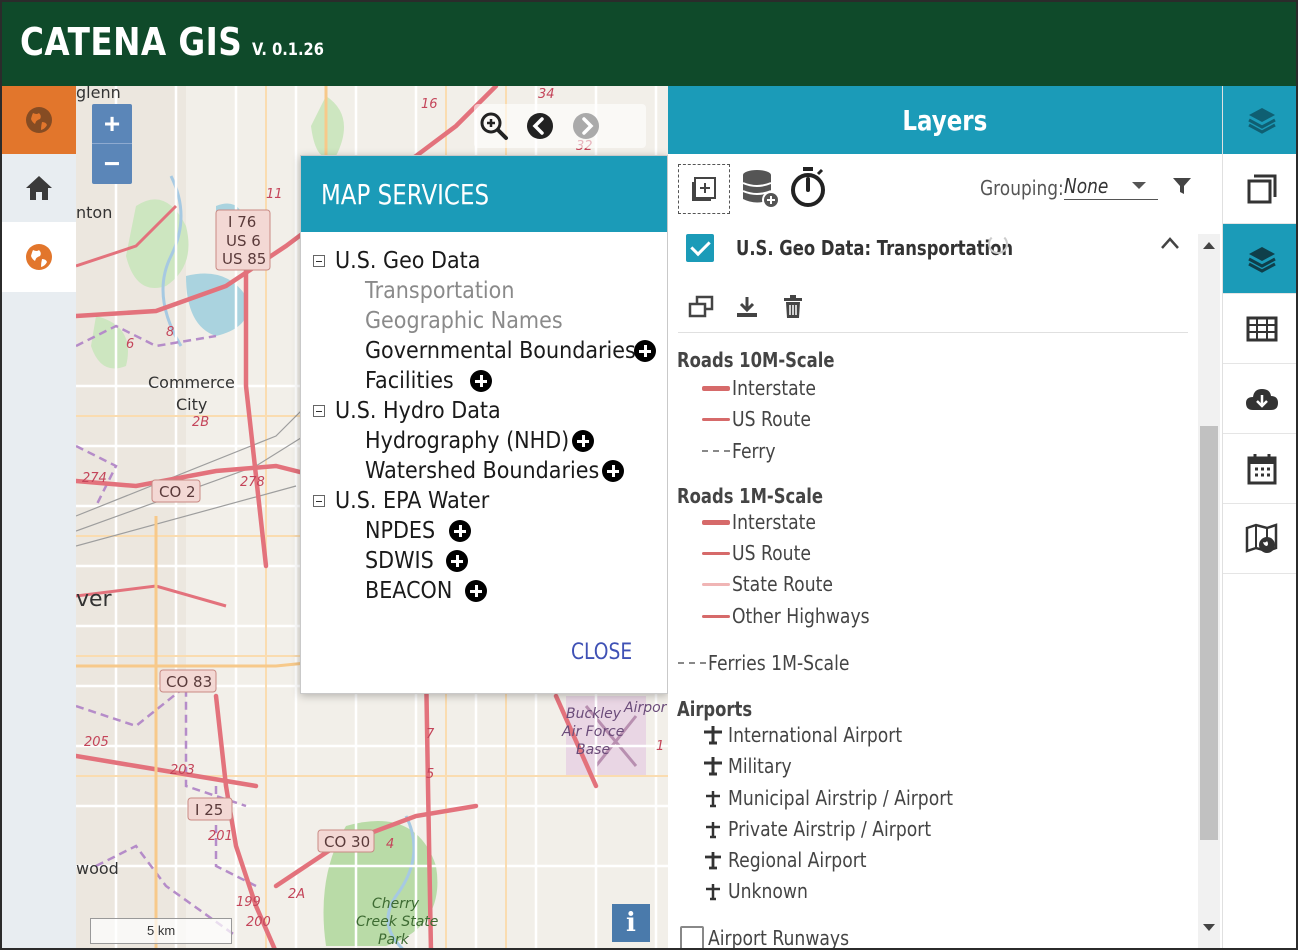 The image size is (1298, 950). Describe the element at coordinates (704, 189) in the screenshot. I see `add-layer-button` at that location.